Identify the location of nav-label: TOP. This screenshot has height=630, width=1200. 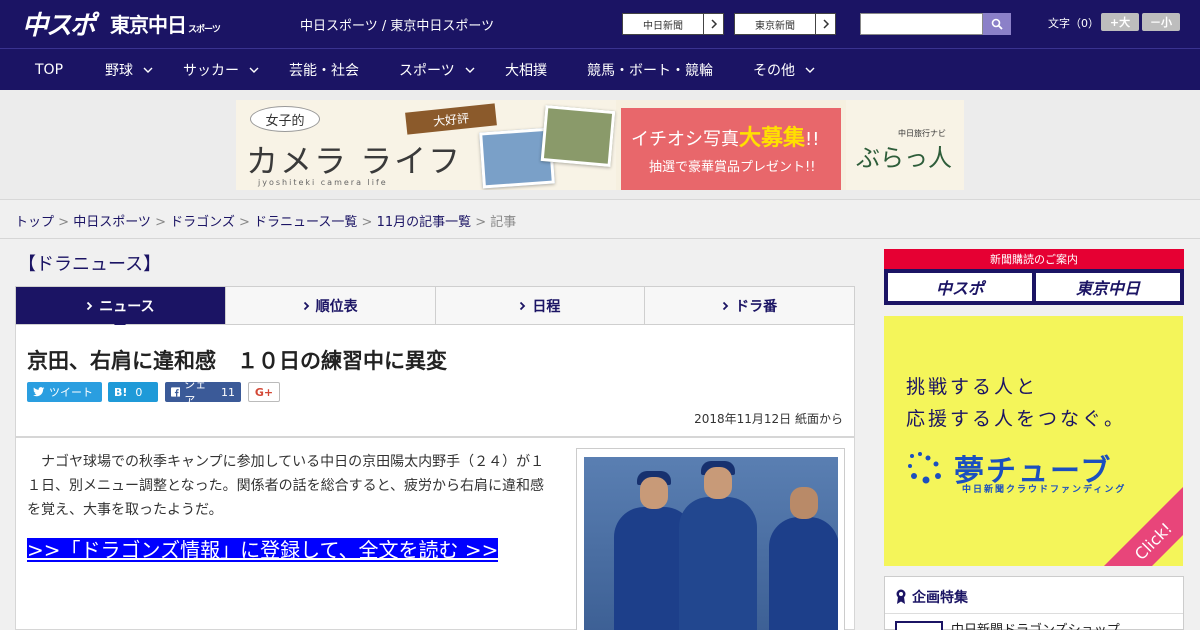
(49, 70).